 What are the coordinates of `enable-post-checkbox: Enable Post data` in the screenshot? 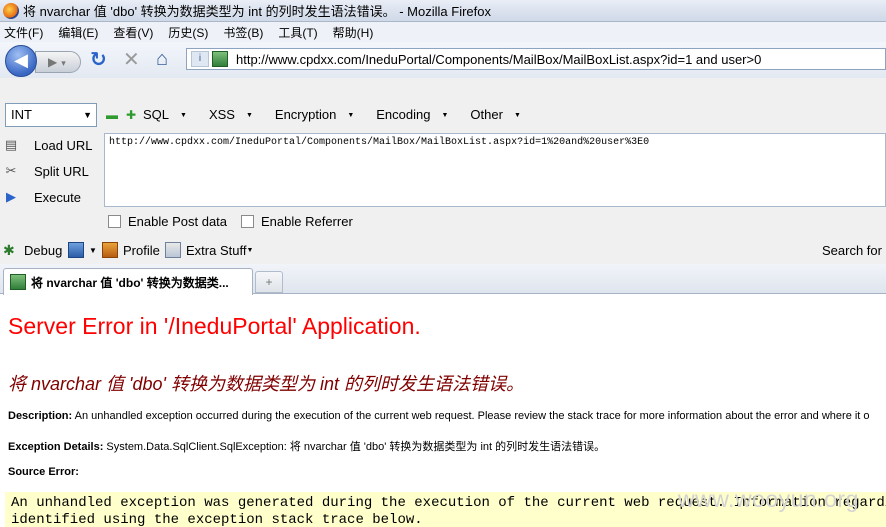 It's located at (167, 221).